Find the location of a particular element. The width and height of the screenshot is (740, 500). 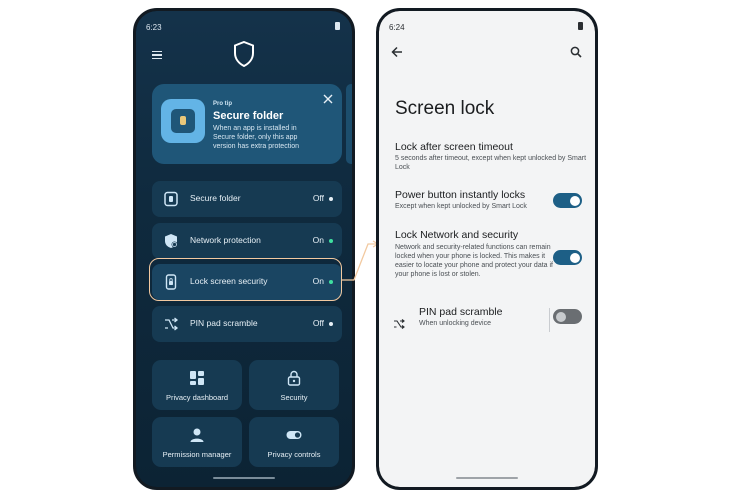

person-icon is located at coordinates (197, 435).